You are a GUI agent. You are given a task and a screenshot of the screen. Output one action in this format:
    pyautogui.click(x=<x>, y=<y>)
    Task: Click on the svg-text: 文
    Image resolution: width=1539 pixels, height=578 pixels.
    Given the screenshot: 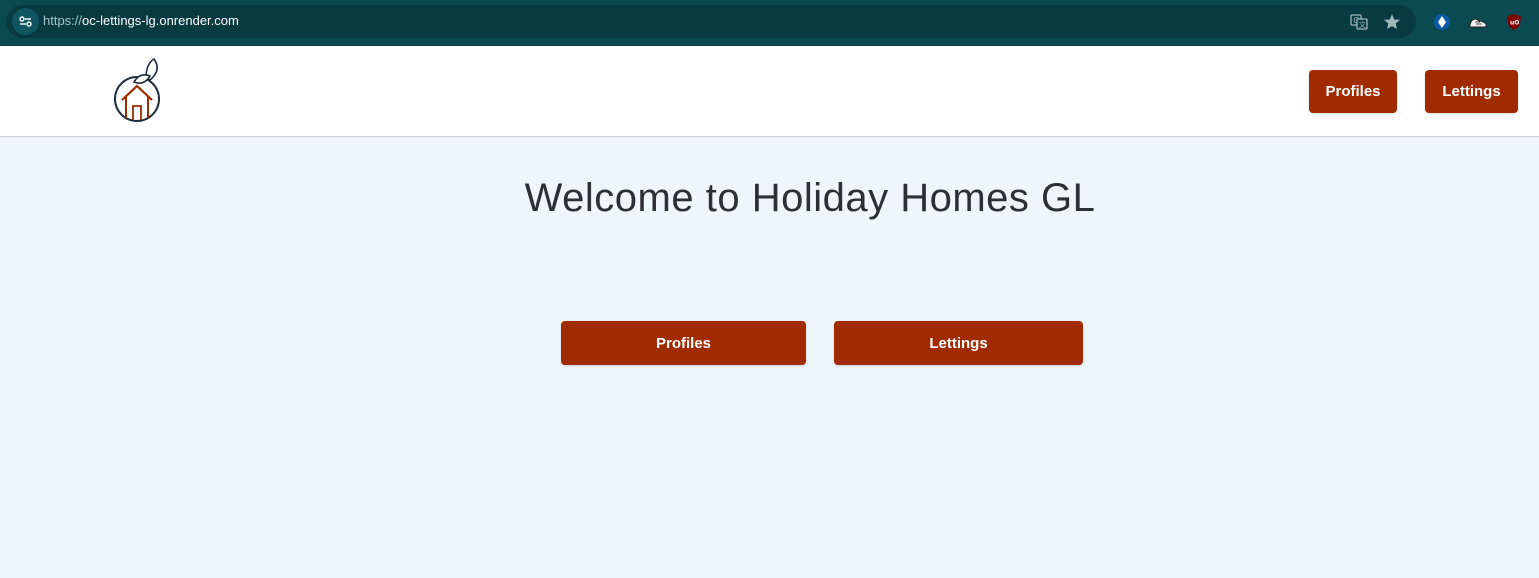 What is the action you would take?
    pyautogui.click(x=1362, y=24)
    